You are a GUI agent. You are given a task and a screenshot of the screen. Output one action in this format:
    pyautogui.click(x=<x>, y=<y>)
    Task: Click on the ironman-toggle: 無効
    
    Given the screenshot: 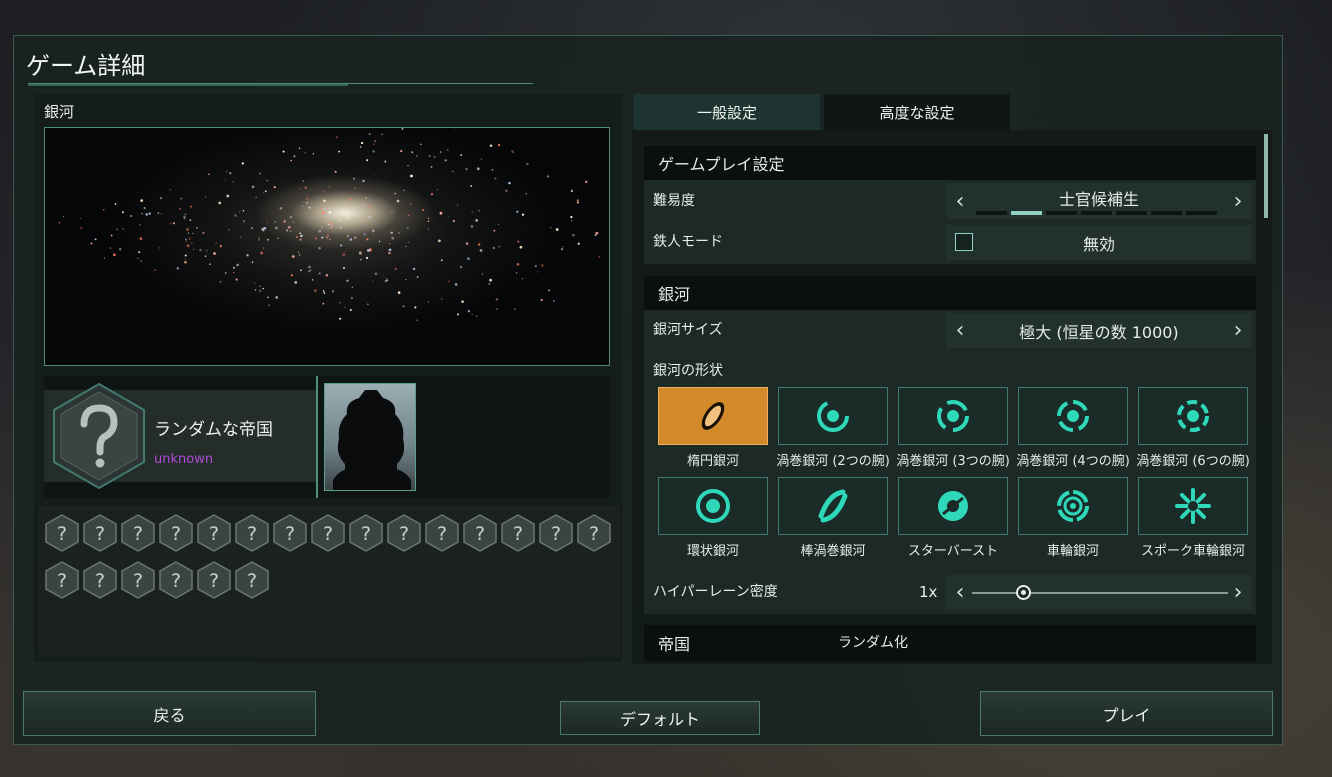 What is the action you would take?
    pyautogui.click(x=1099, y=242)
    